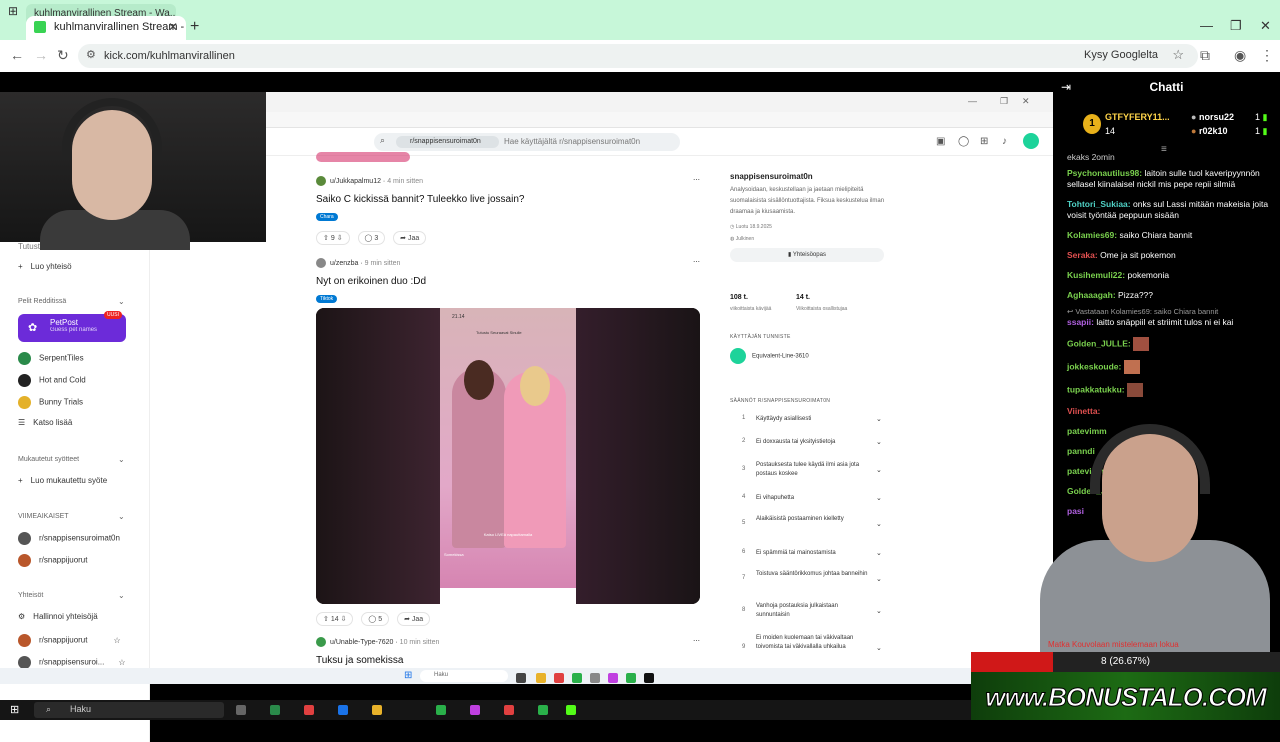 The height and width of the screenshot is (742, 1280). I want to click on petpost-card: ✿ PetPost Guess pet names UUSI, so click(72, 326).